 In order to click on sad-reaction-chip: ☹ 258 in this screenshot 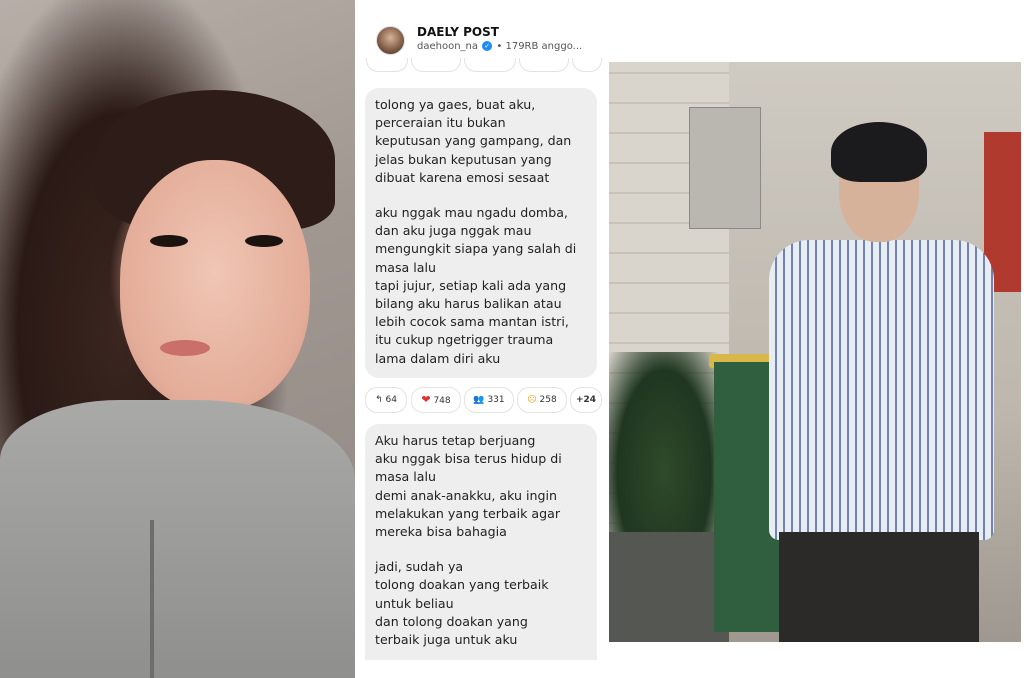, I will do `click(542, 400)`.